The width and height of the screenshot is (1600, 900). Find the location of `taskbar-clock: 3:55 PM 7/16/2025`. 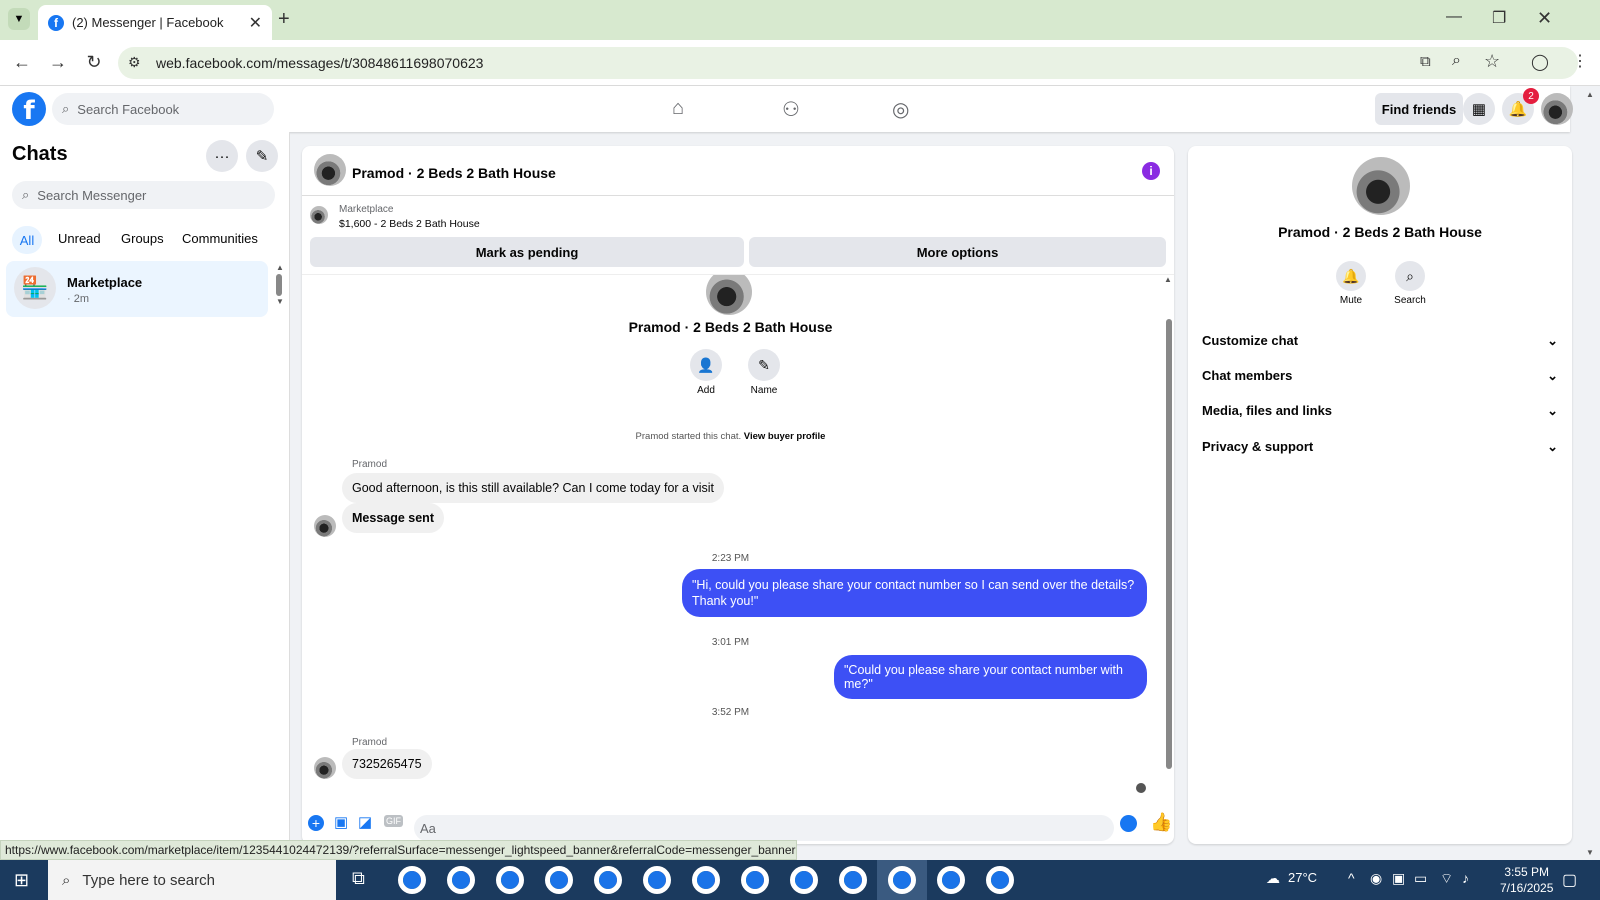

taskbar-clock: 3:55 PM 7/16/2025 is located at coordinates (1526, 880).